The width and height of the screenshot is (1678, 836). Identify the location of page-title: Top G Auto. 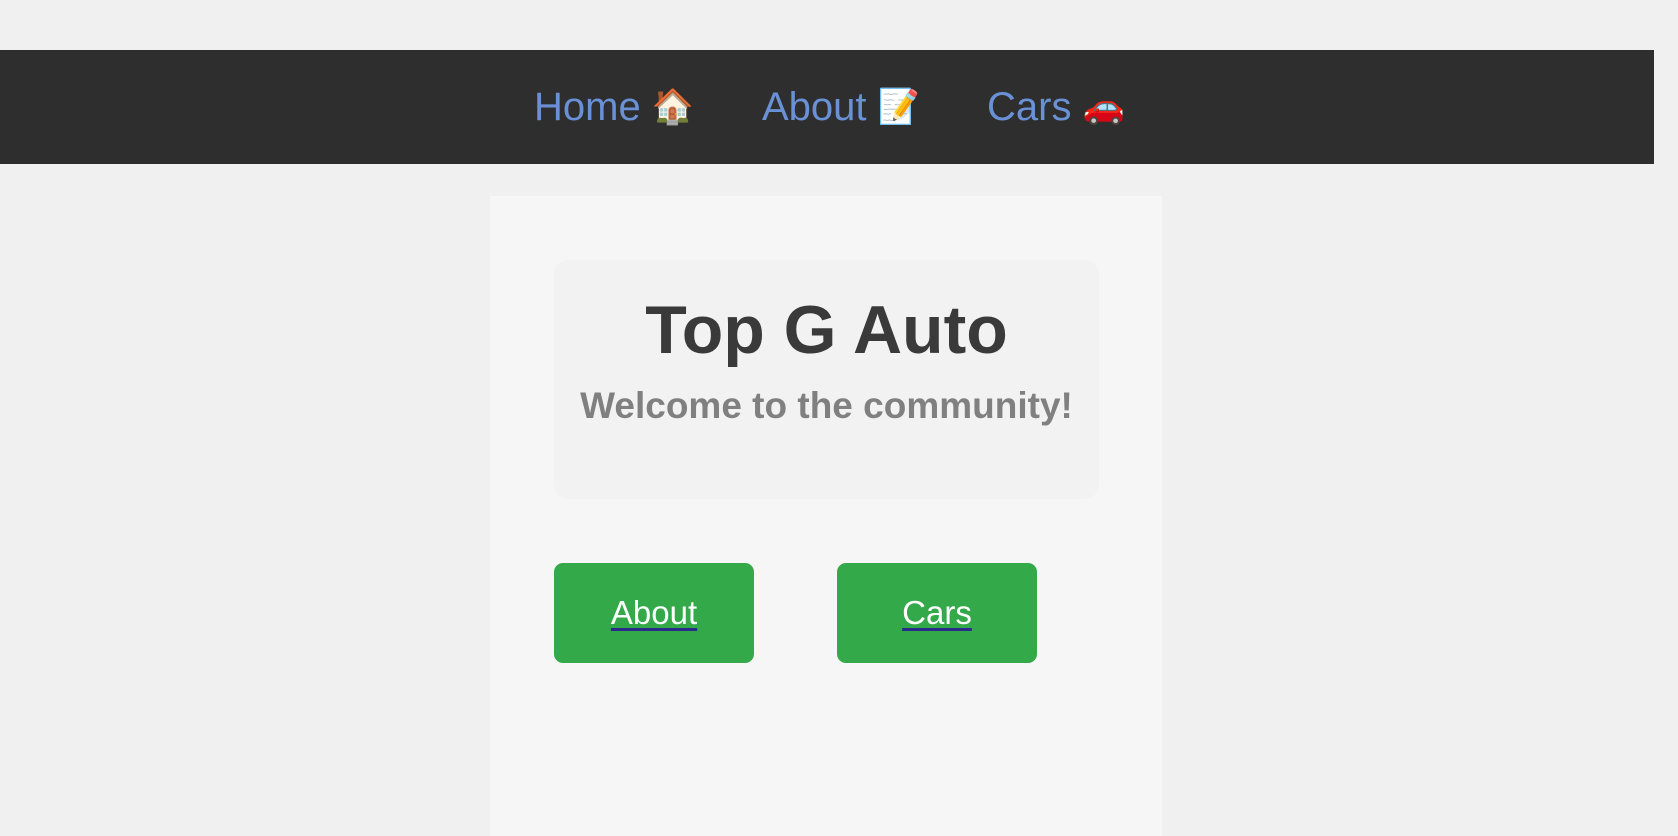
(826, 330).